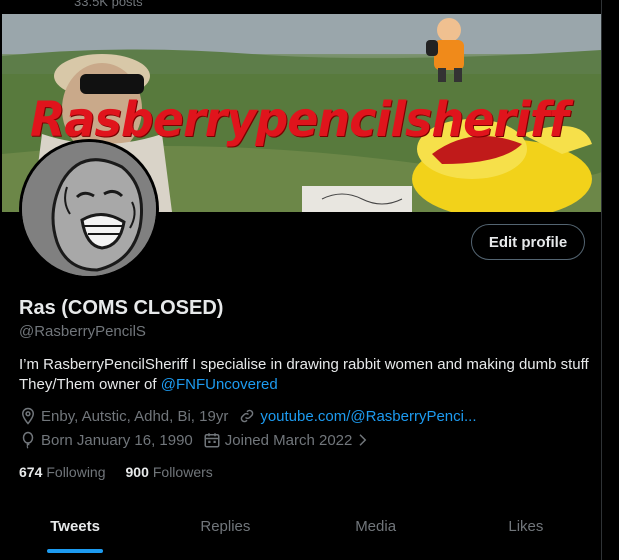 The height and width of the screenshot is (560, 619). Describe the element at coordinates (137, 472) in the screenshot. I see `followers-count: 900` at that location.